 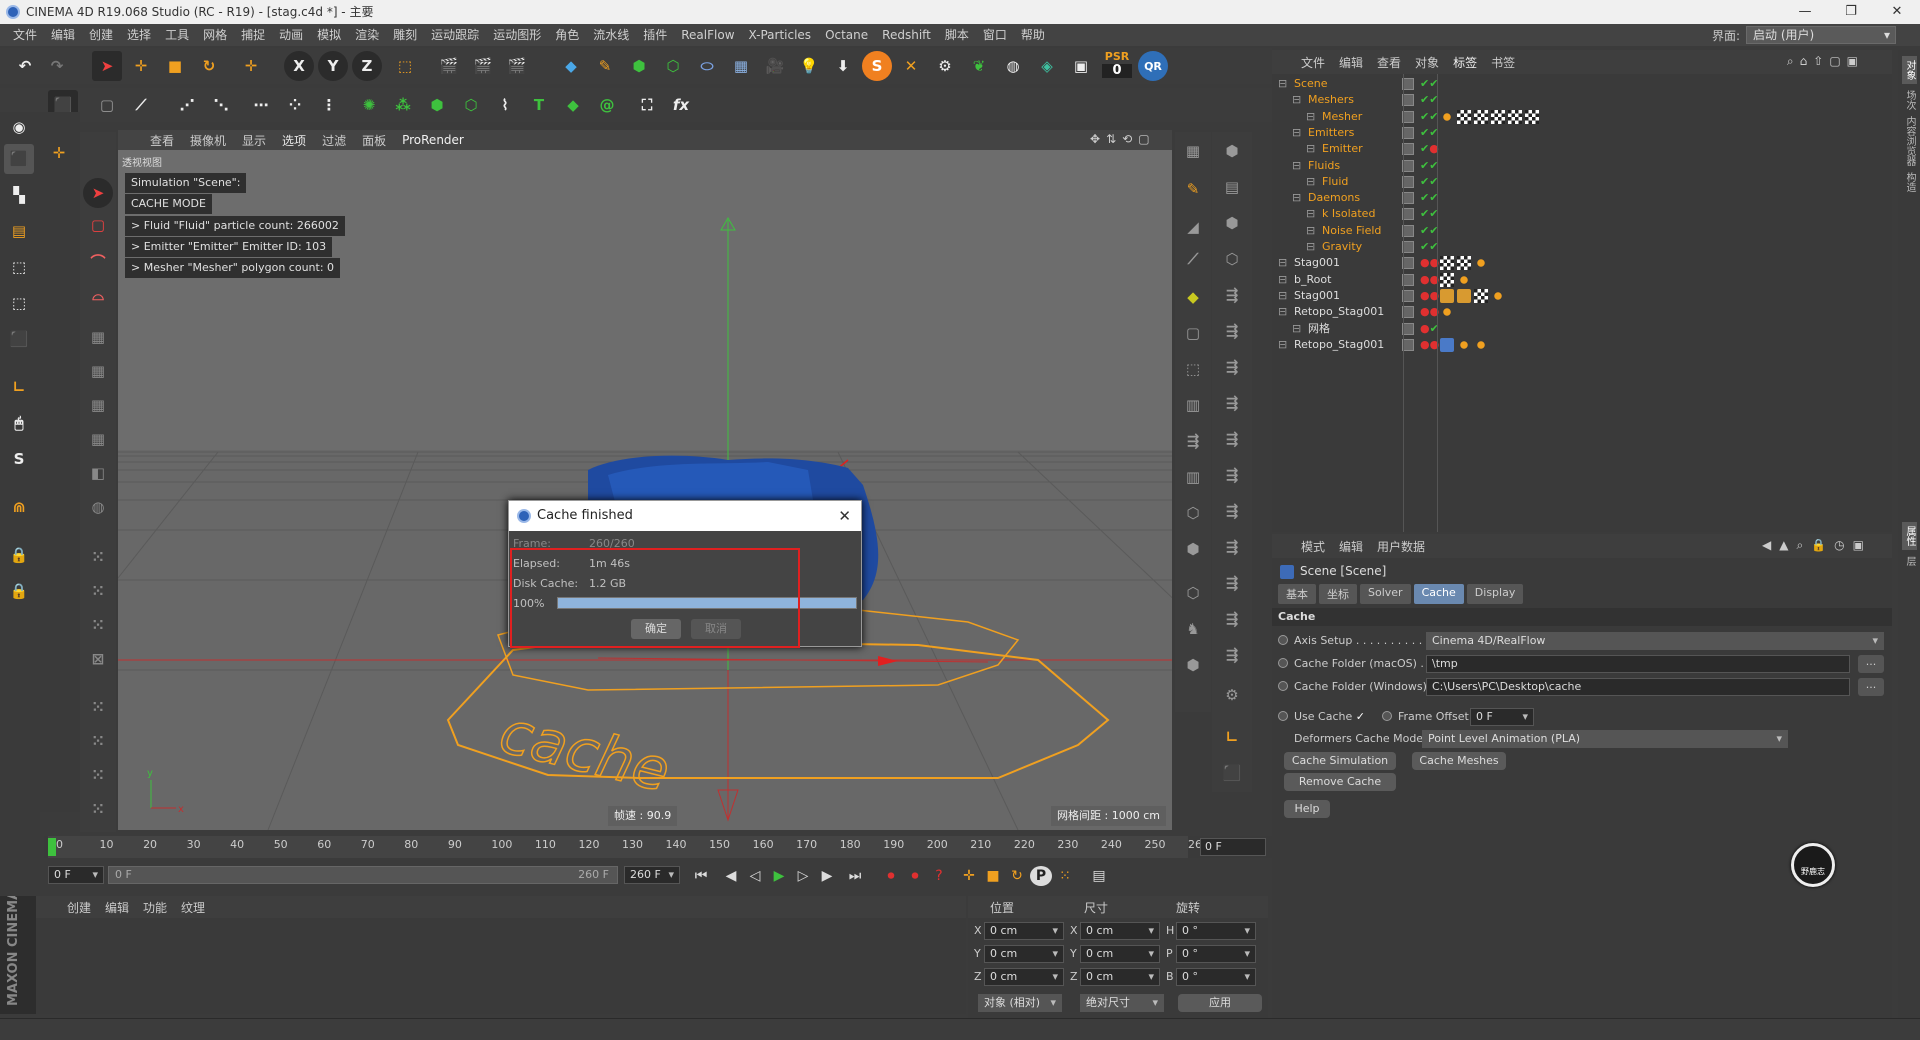 What do you see at coordinates (291, 35) in the screenshot?
I see `menu-item: 动画` at bounding box center [291, 35].